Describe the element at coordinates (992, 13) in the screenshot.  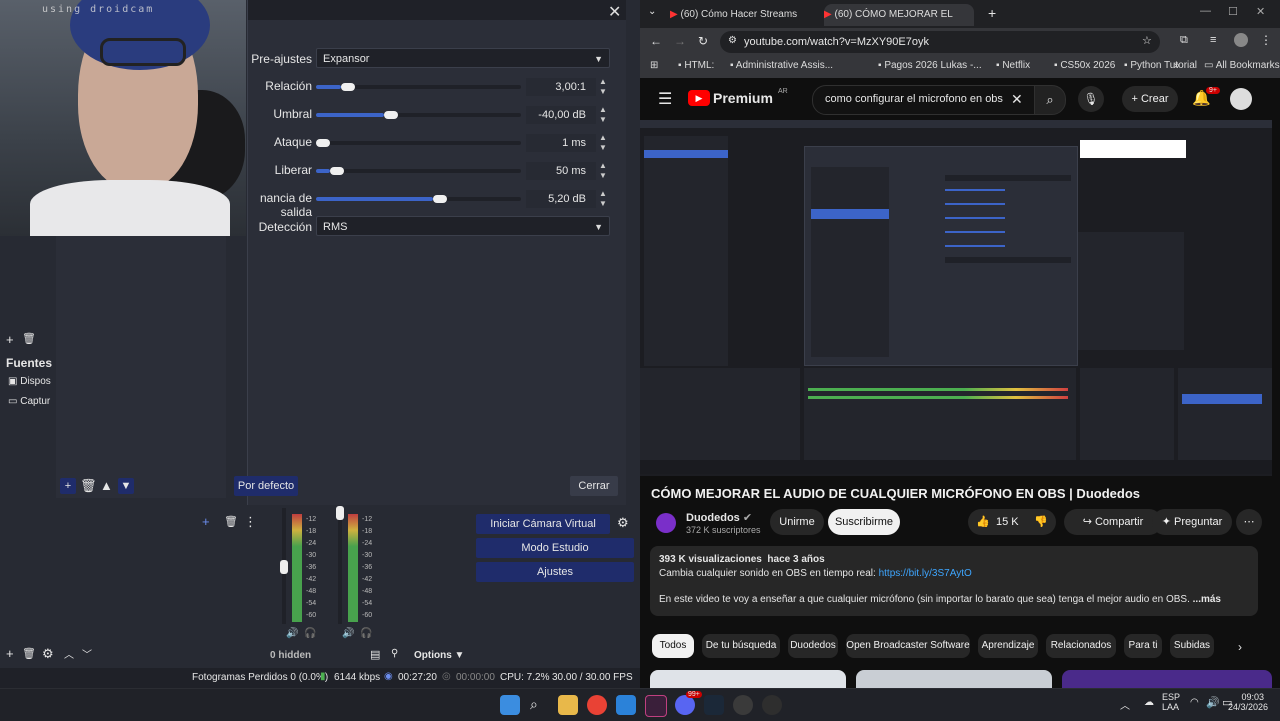
I see `new-tab-icon: +` at that location.